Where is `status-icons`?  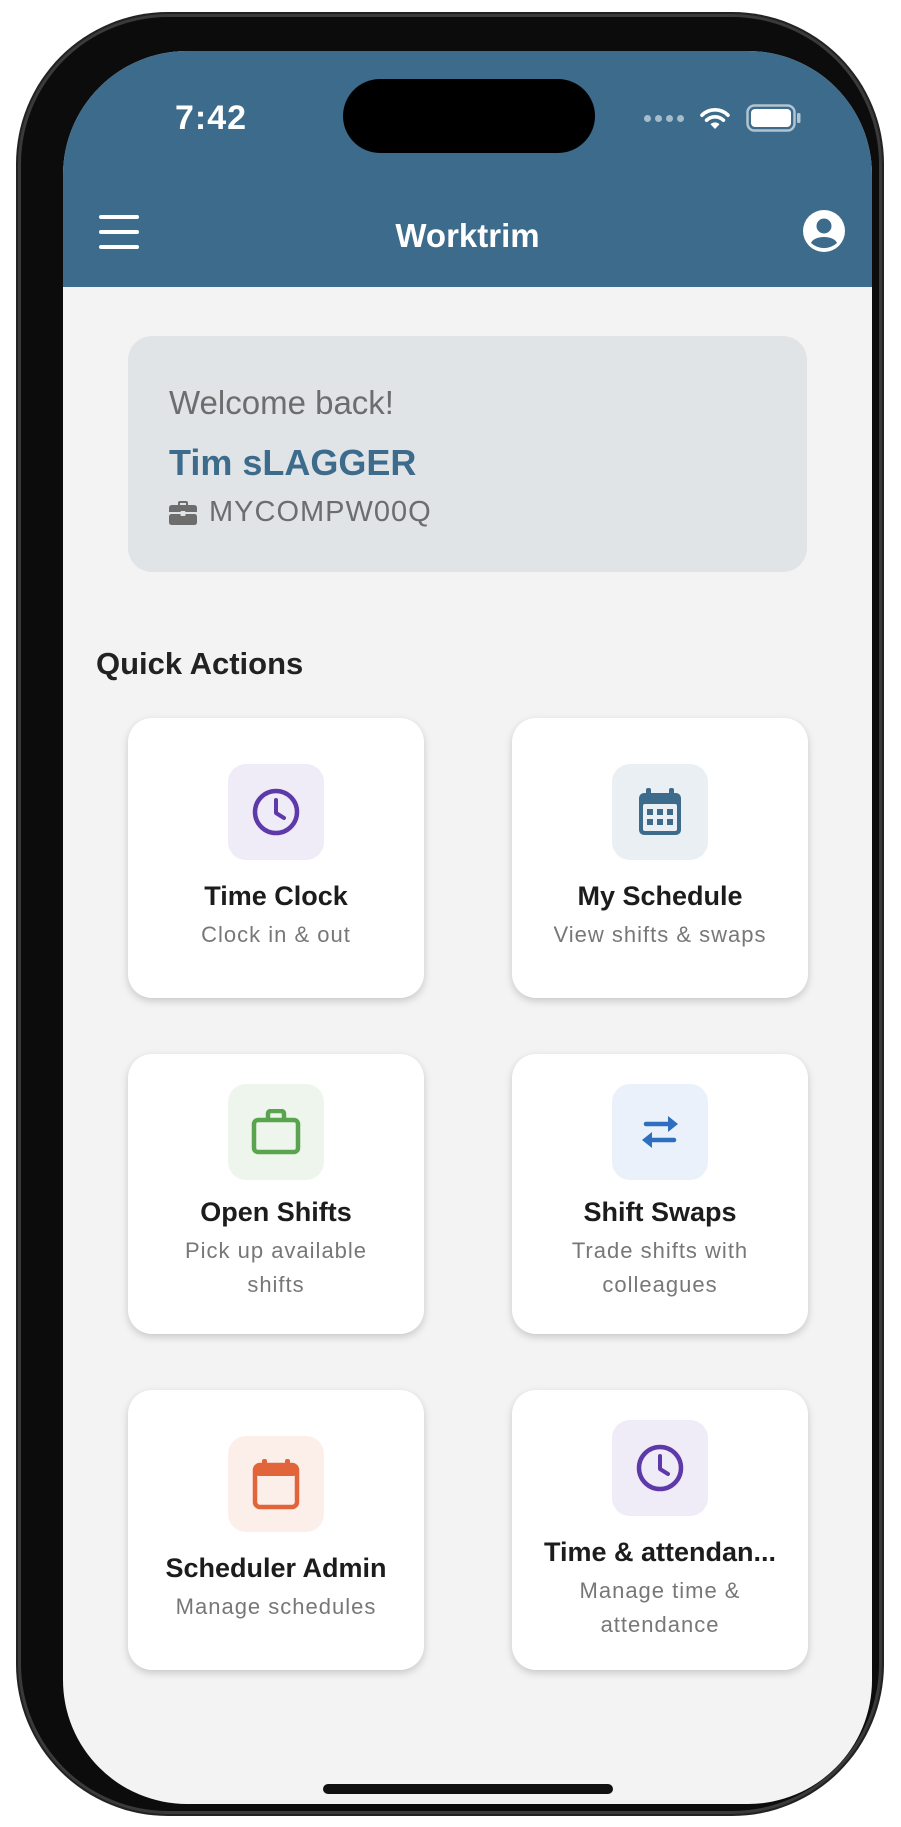
status-icons is located at coordinates (723, 118).